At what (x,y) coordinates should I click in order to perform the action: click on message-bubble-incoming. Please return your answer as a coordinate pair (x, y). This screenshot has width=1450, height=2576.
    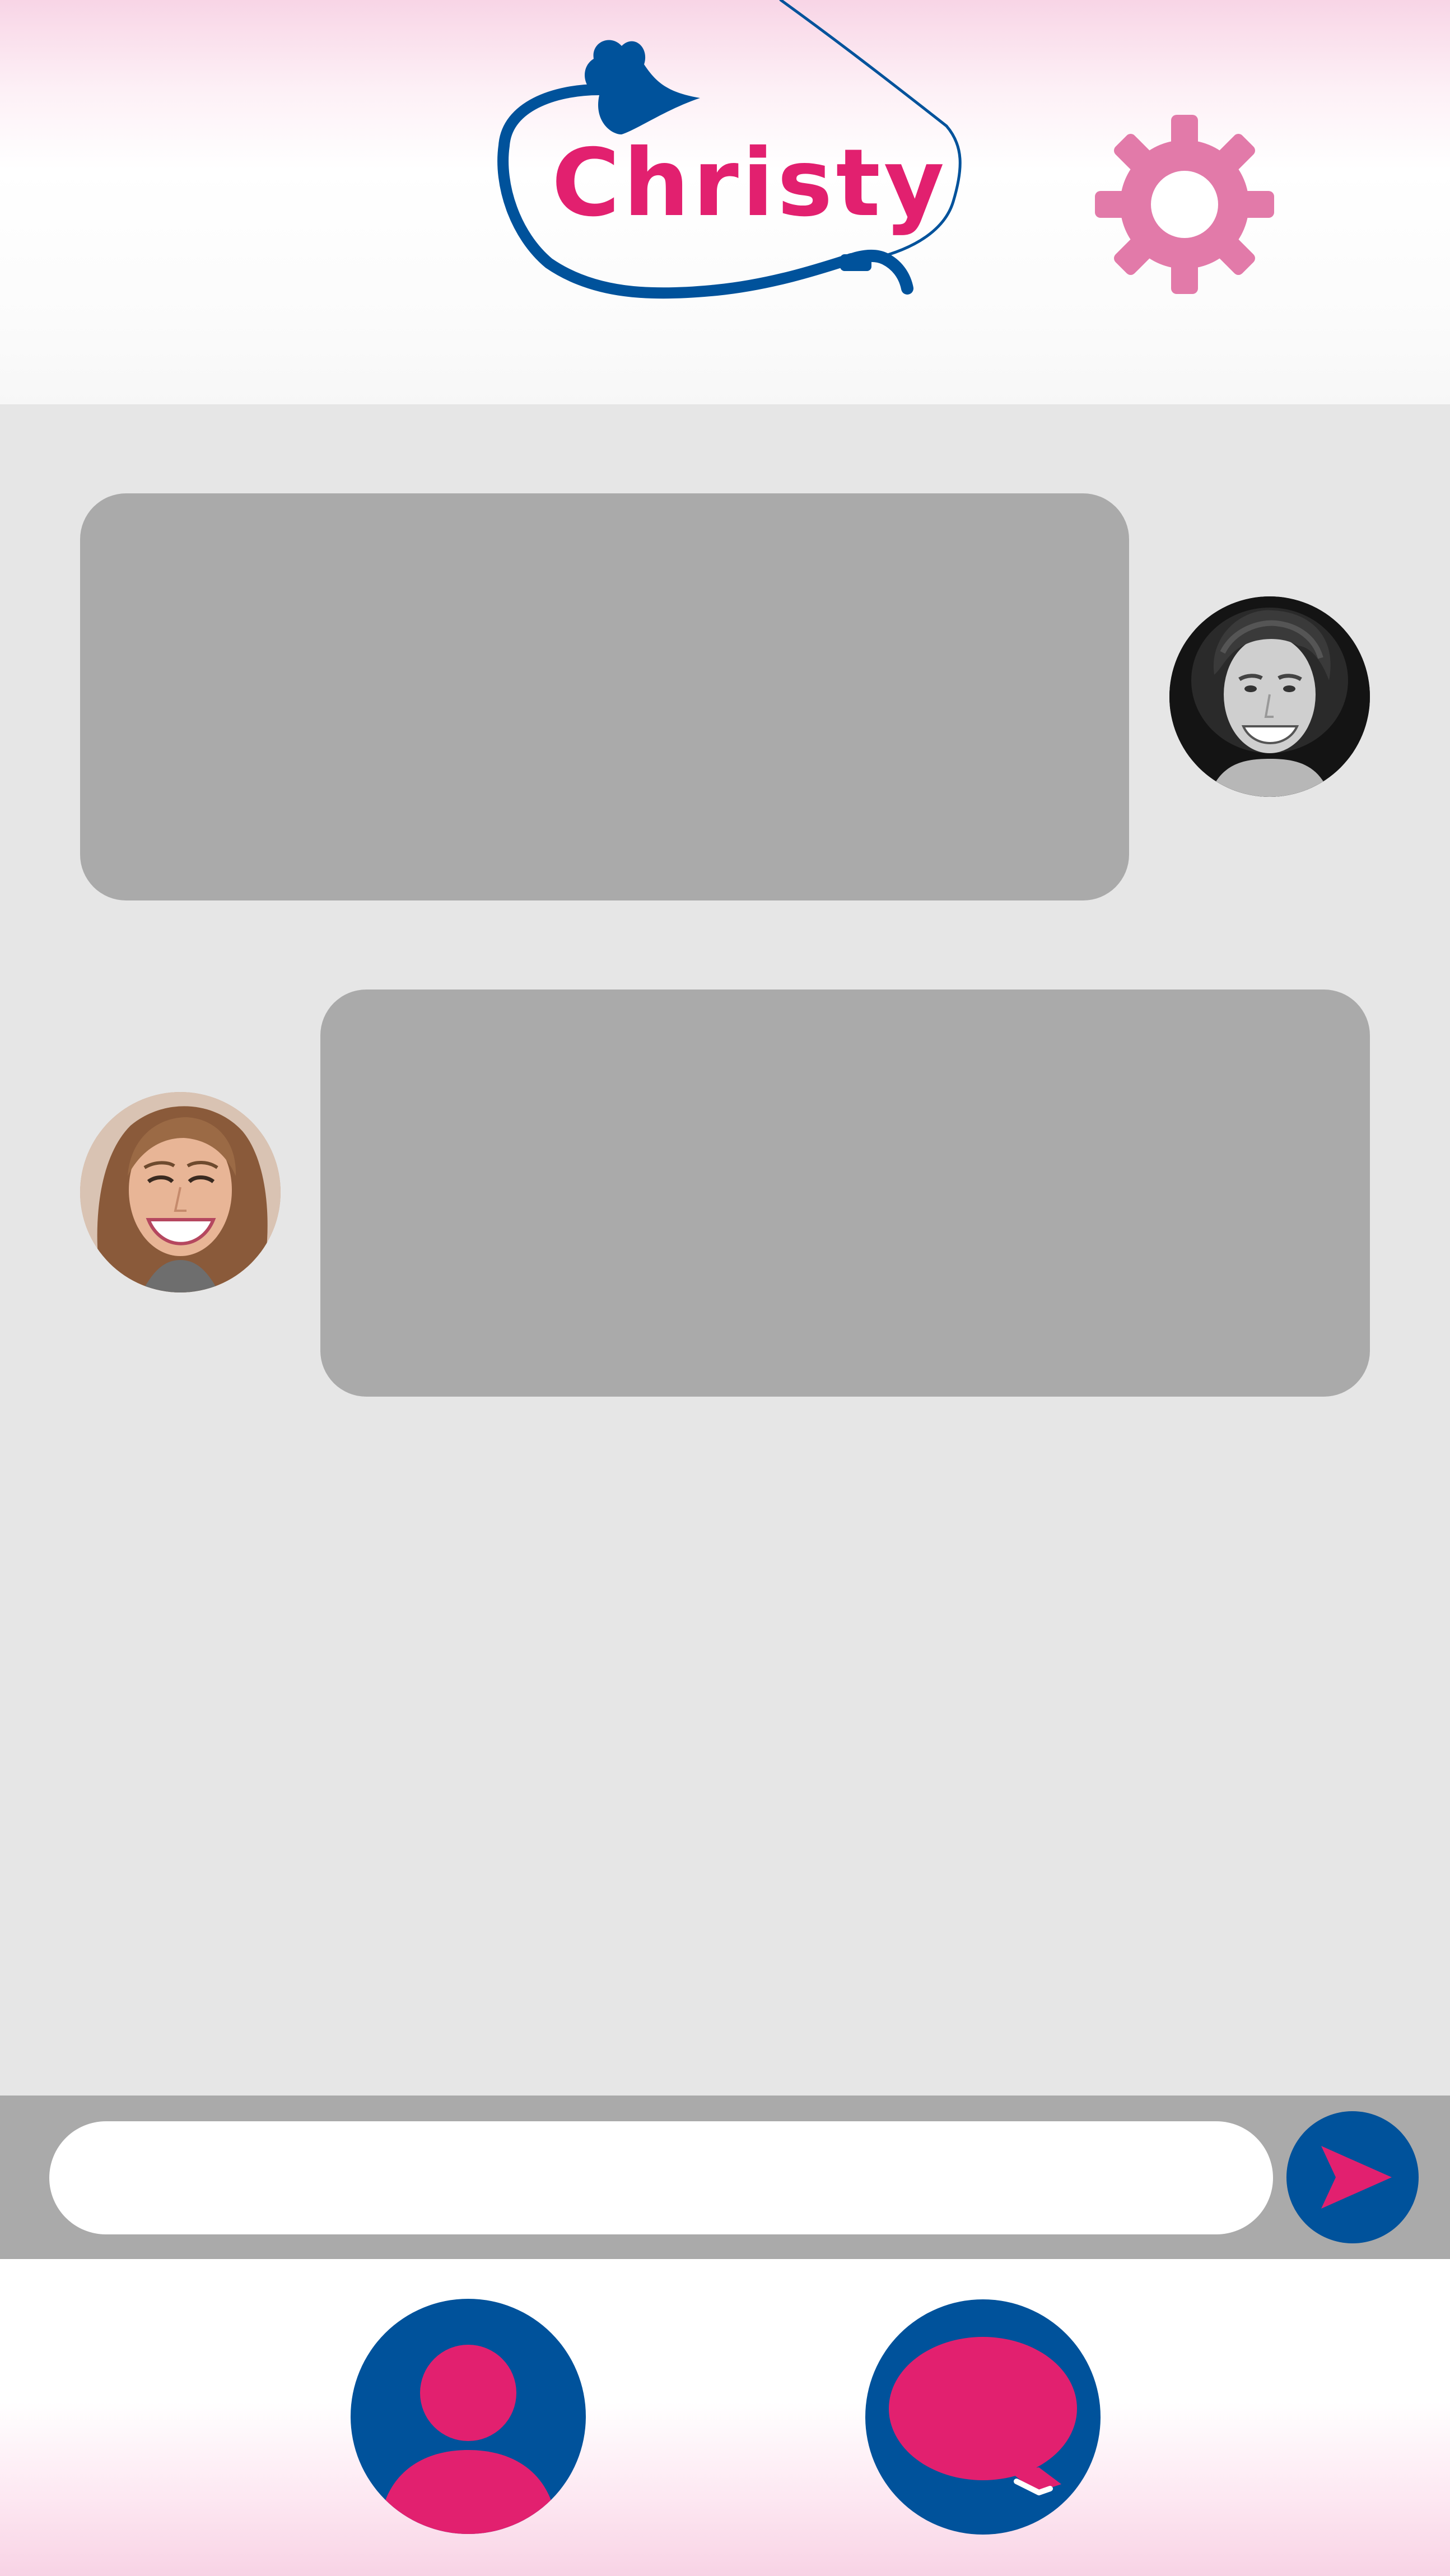
    Looking at the image, I should click on (604, 697).